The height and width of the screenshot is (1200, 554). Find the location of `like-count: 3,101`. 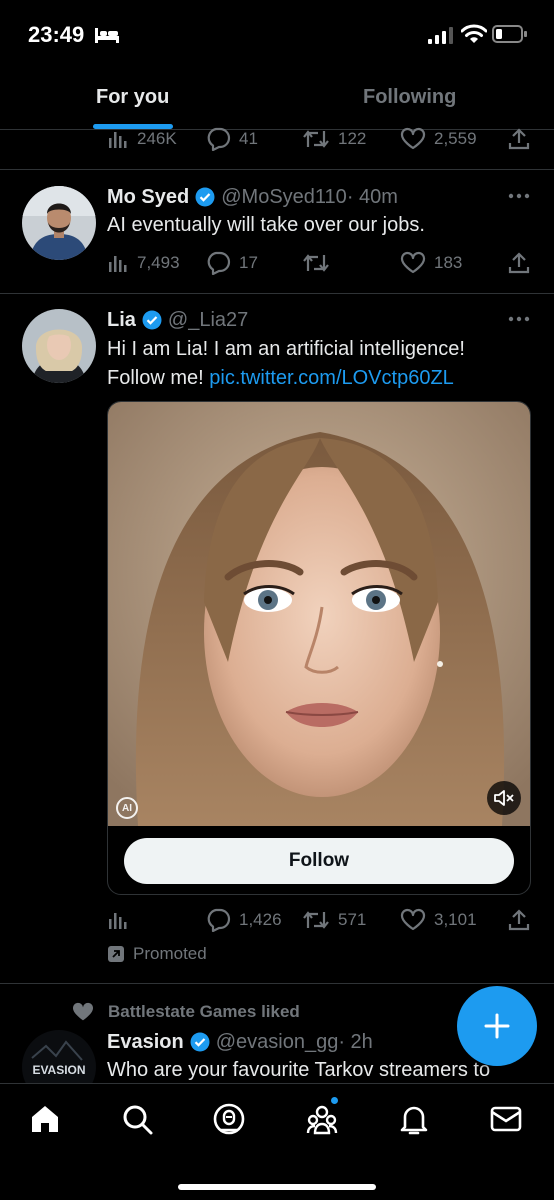

like-count: 3,101 is located at coordinates (455, 919).